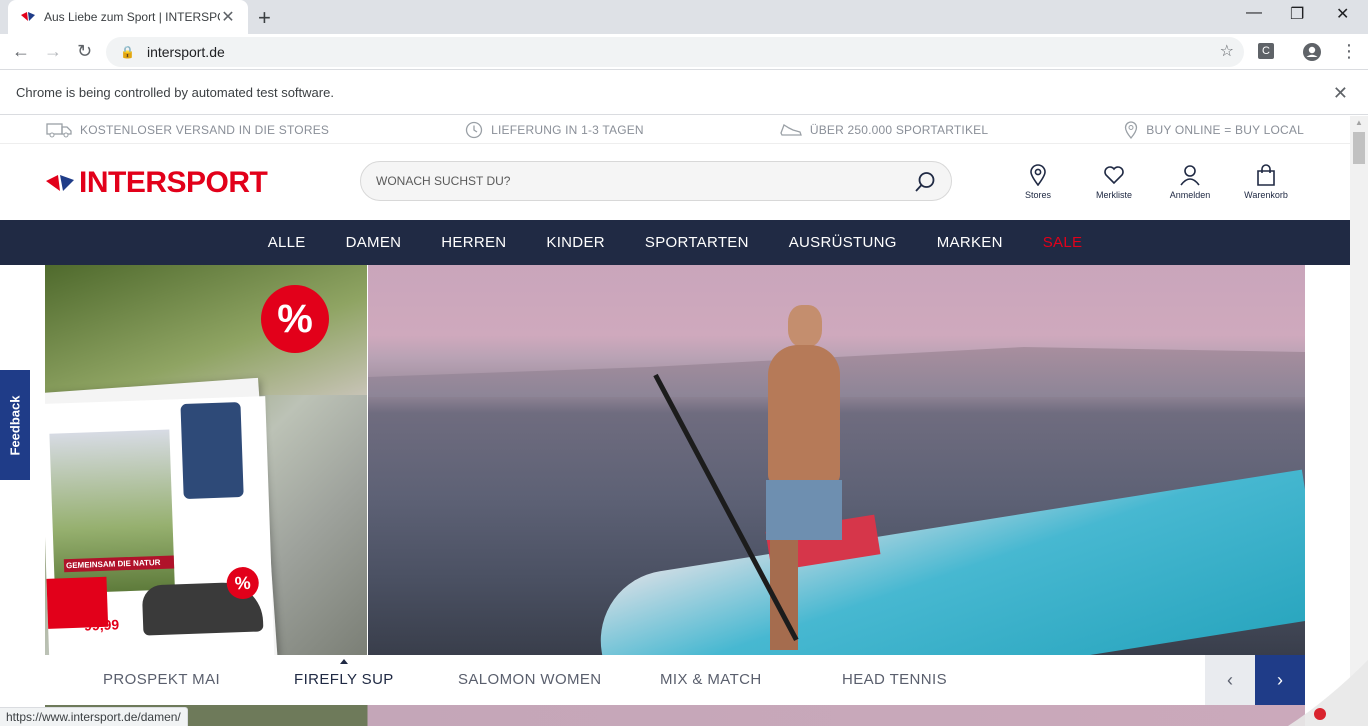  I want to click on intersport-logo: INTERSPORT, so click(156, 183).